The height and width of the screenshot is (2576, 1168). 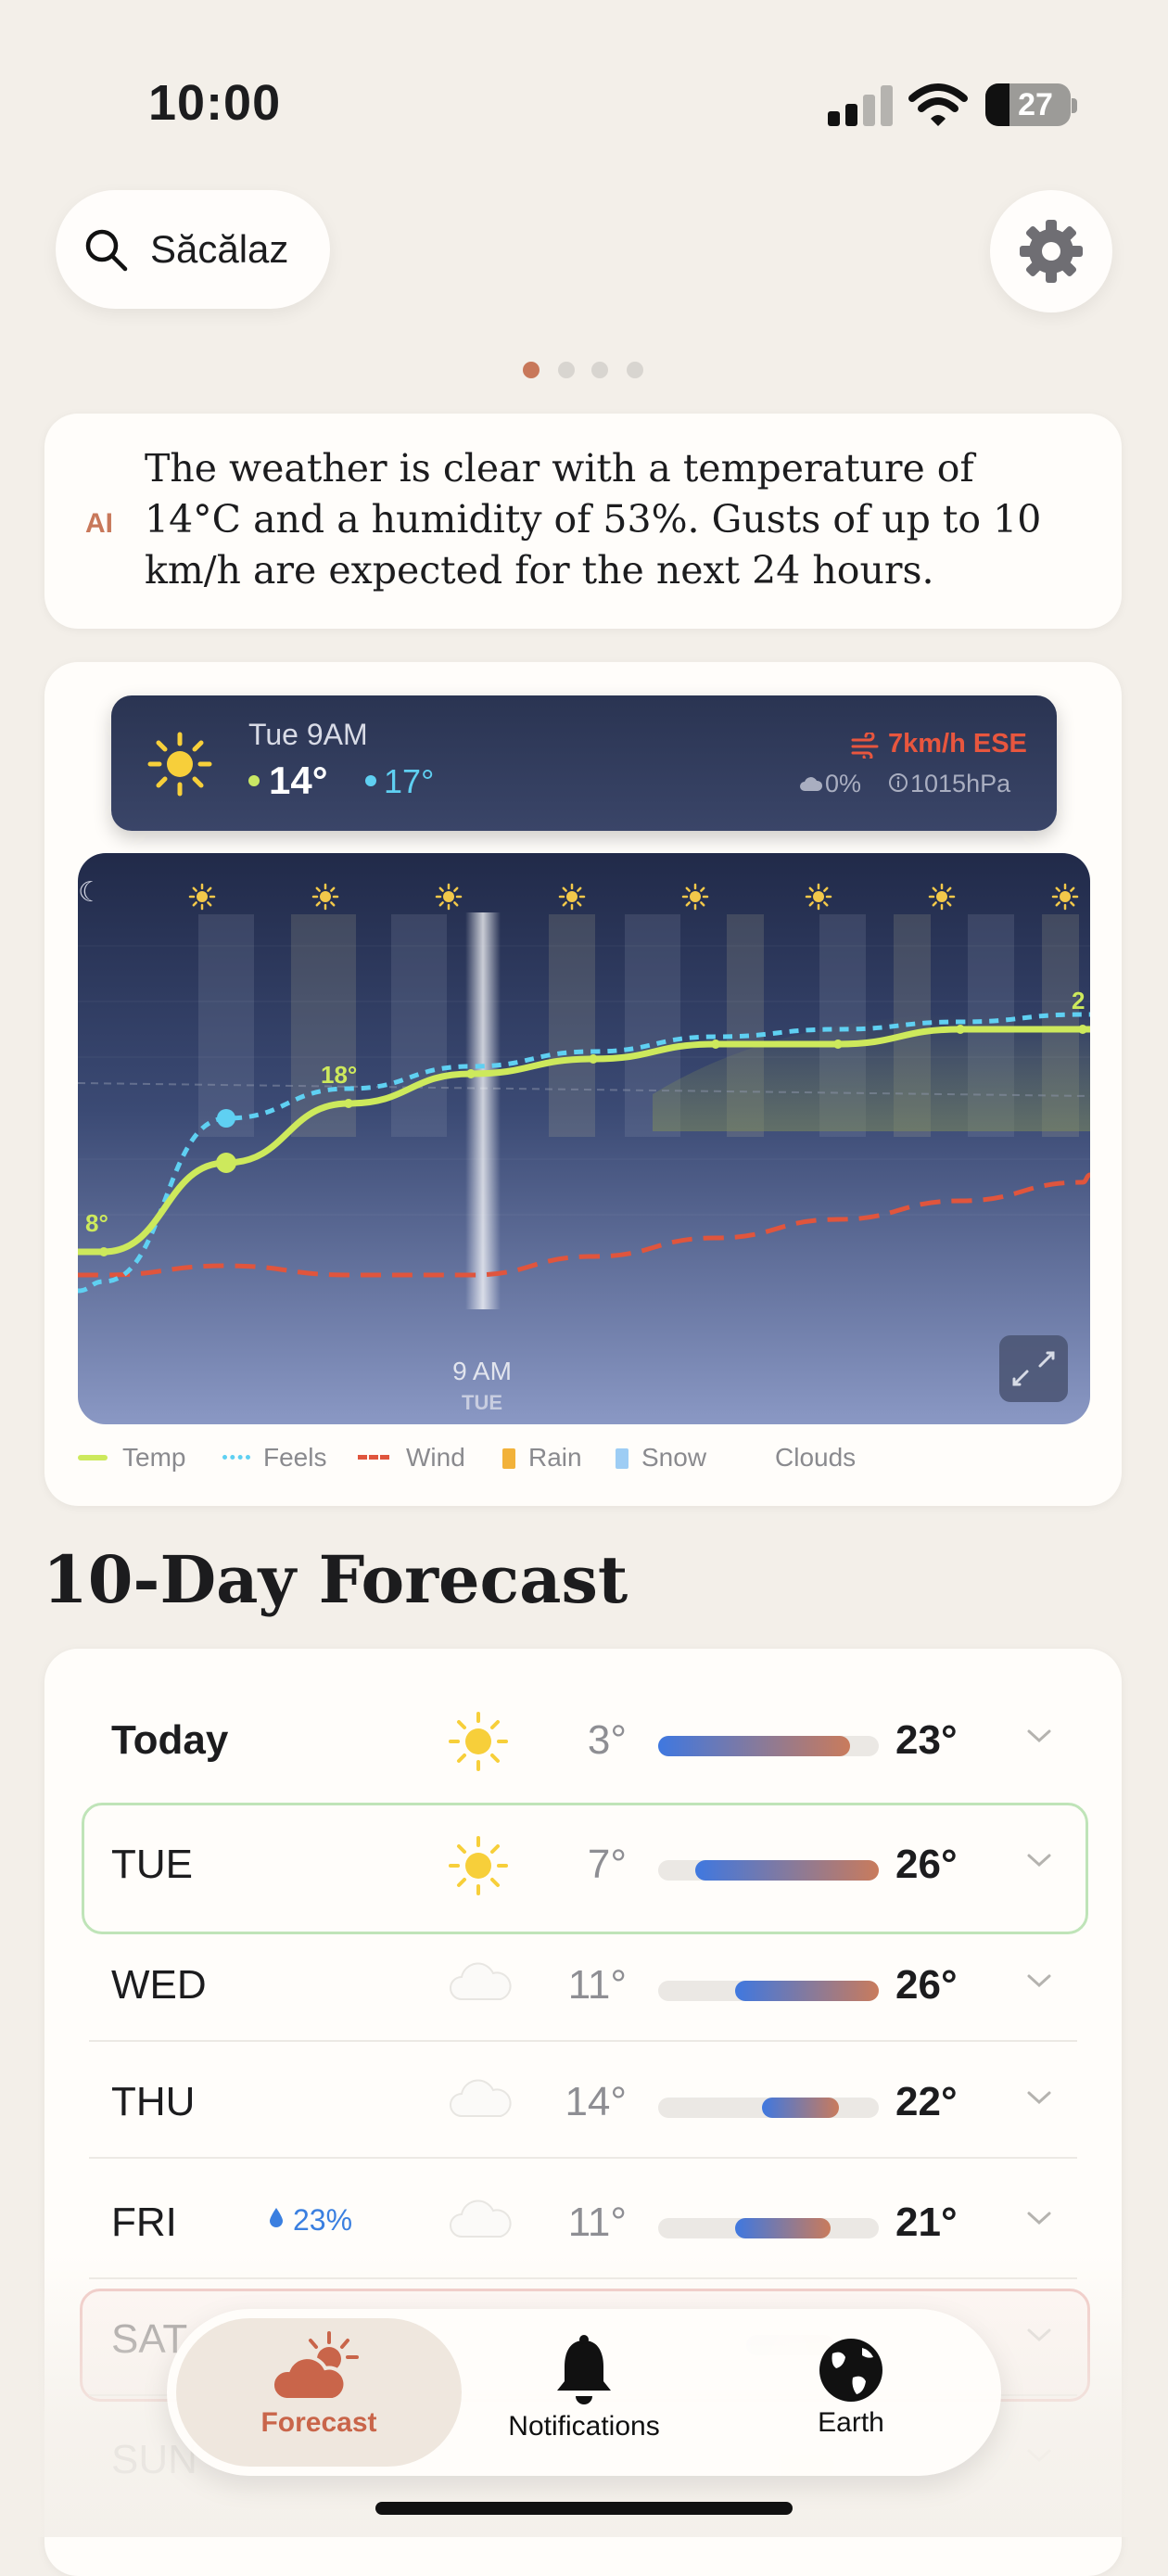 I want to click on pressure: 1015hPa, so click(x=960, y=783).